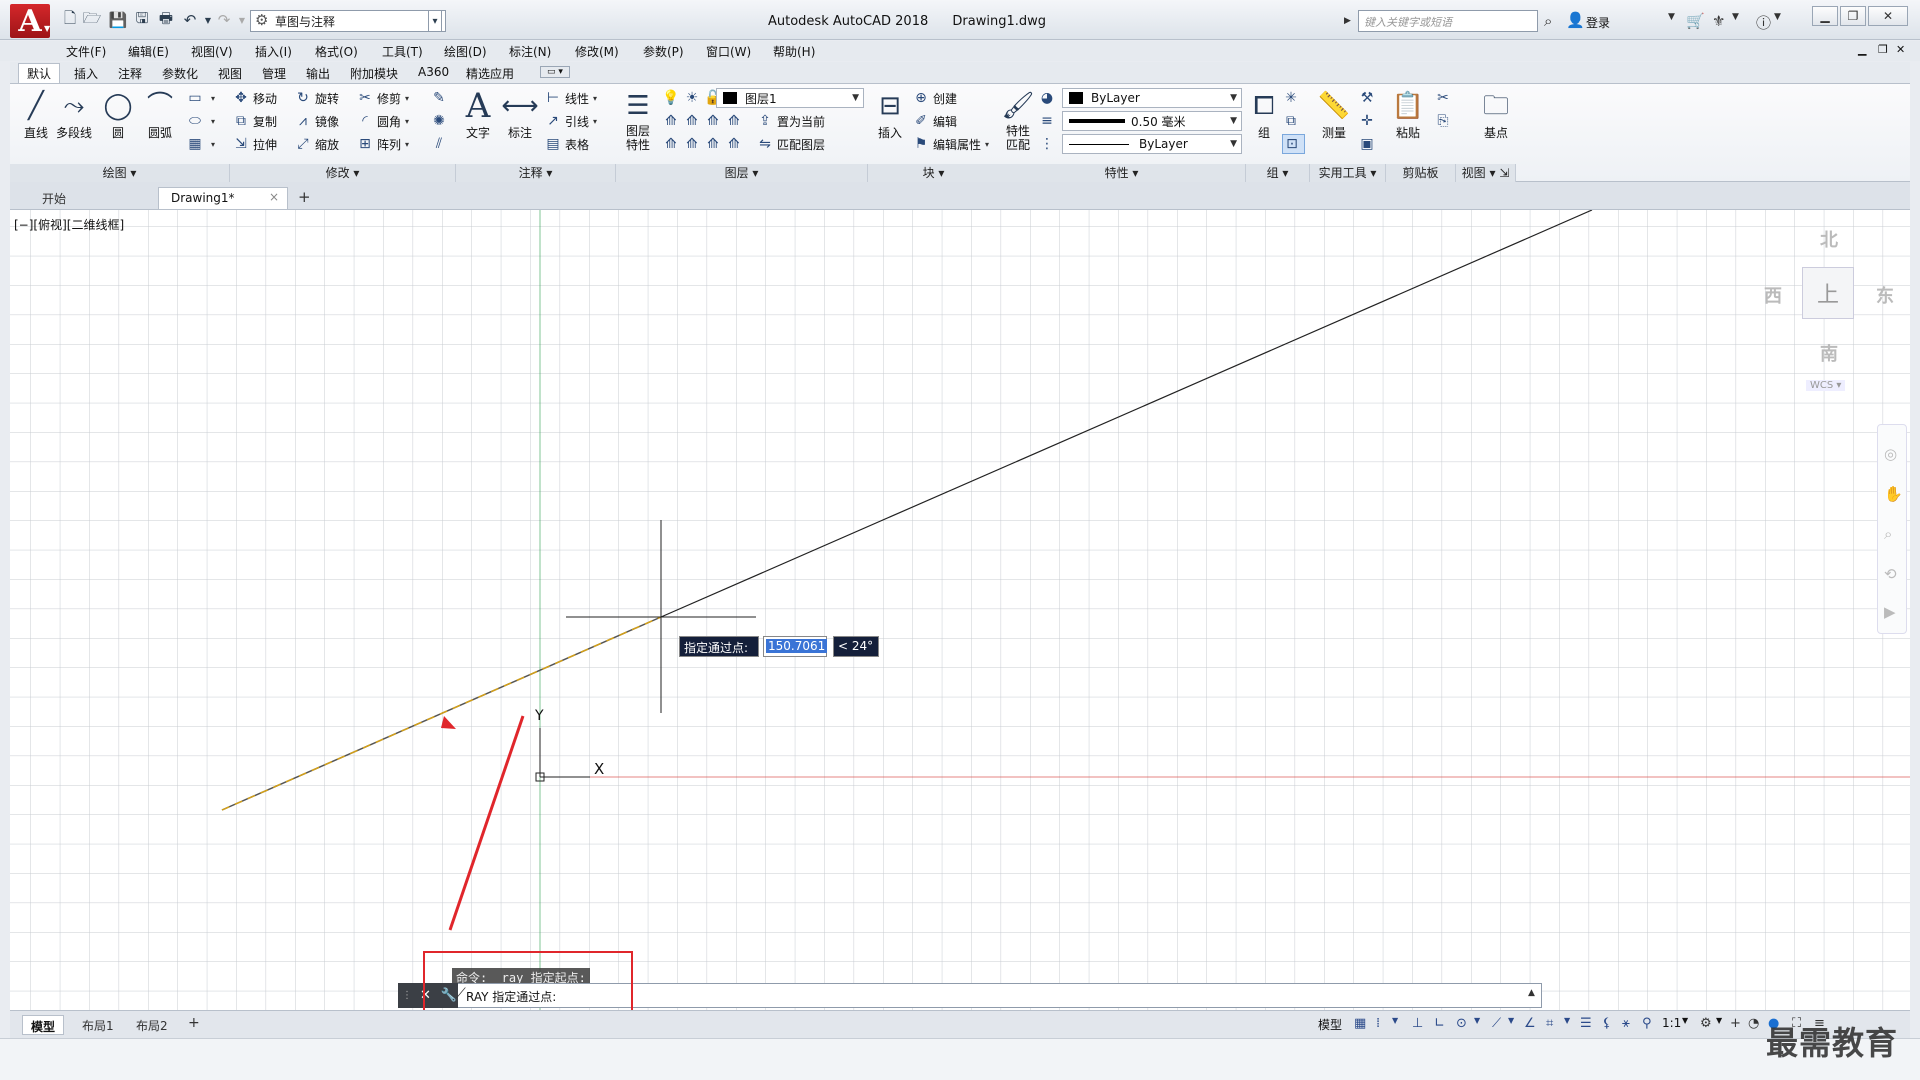 The width and height of the screenshot is (1920, 1080). I want to click on add-layout-plus-icon: +, so click(194, 1025).